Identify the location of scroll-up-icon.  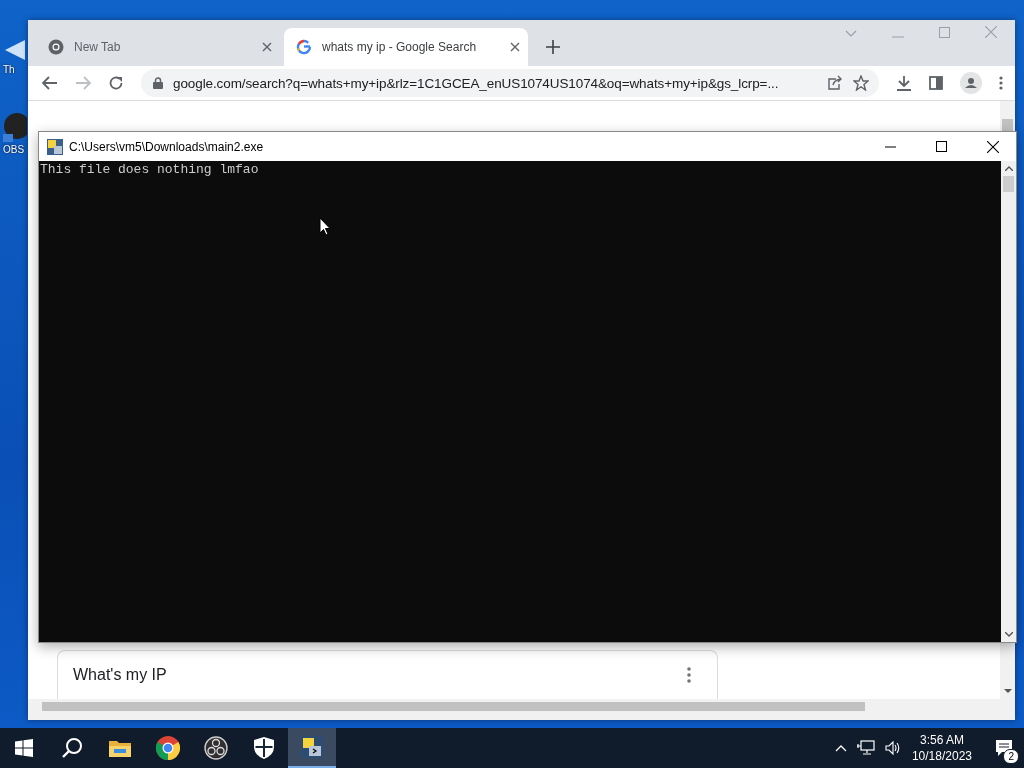
(1008, 168).